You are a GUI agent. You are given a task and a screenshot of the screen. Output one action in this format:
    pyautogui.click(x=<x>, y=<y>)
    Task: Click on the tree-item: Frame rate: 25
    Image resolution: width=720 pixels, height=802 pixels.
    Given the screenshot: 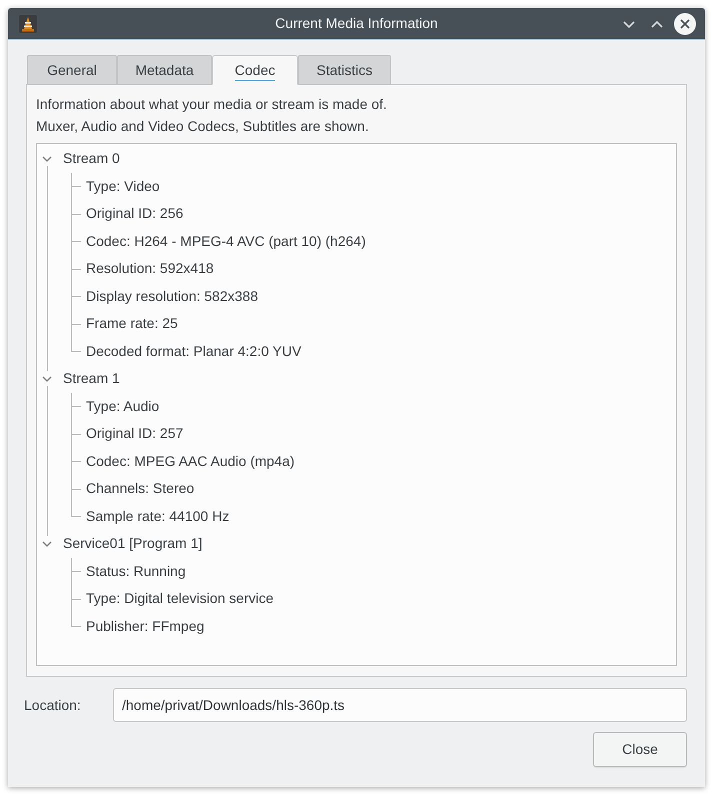 What is the action you would take?
    pyautogui.click(x=132, y=323)
    